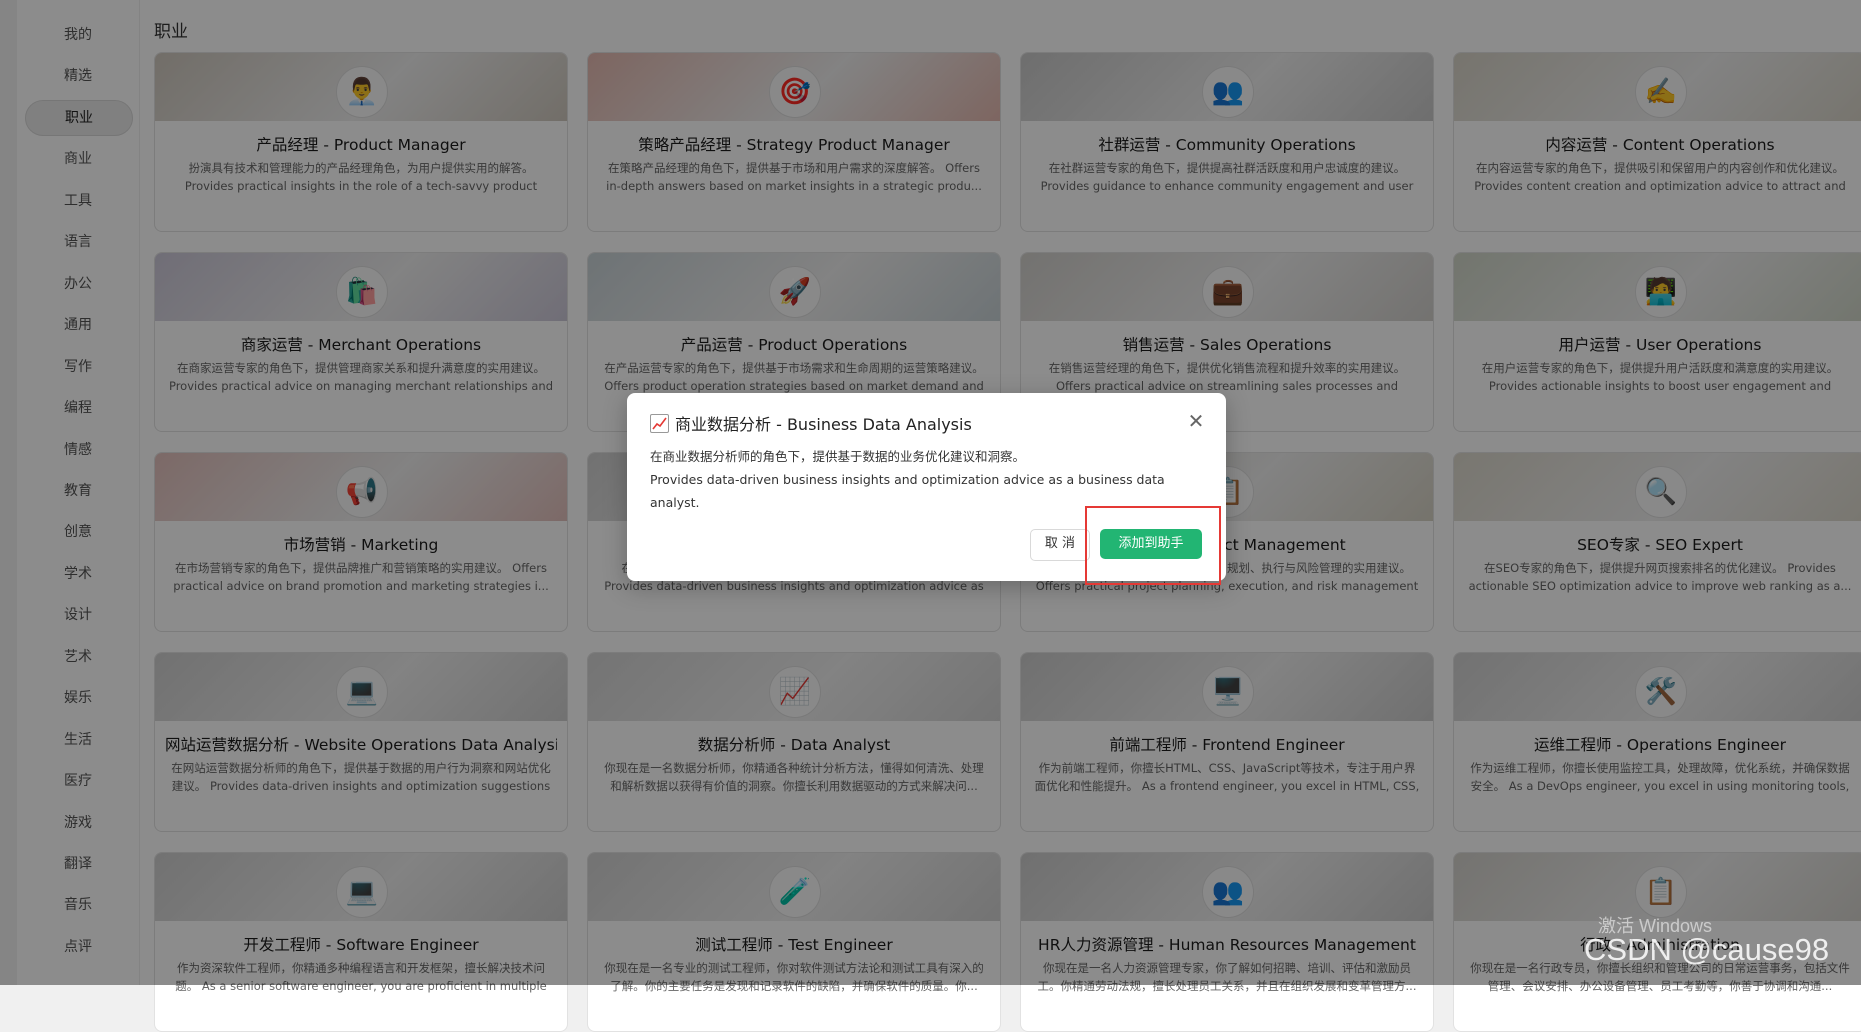 This screenshot has height=1032, width=1861. What do you see at coordinates (1196, 421) in the screenshot?
I see `close-icon: ✕` at bounding box center [1196, 421].